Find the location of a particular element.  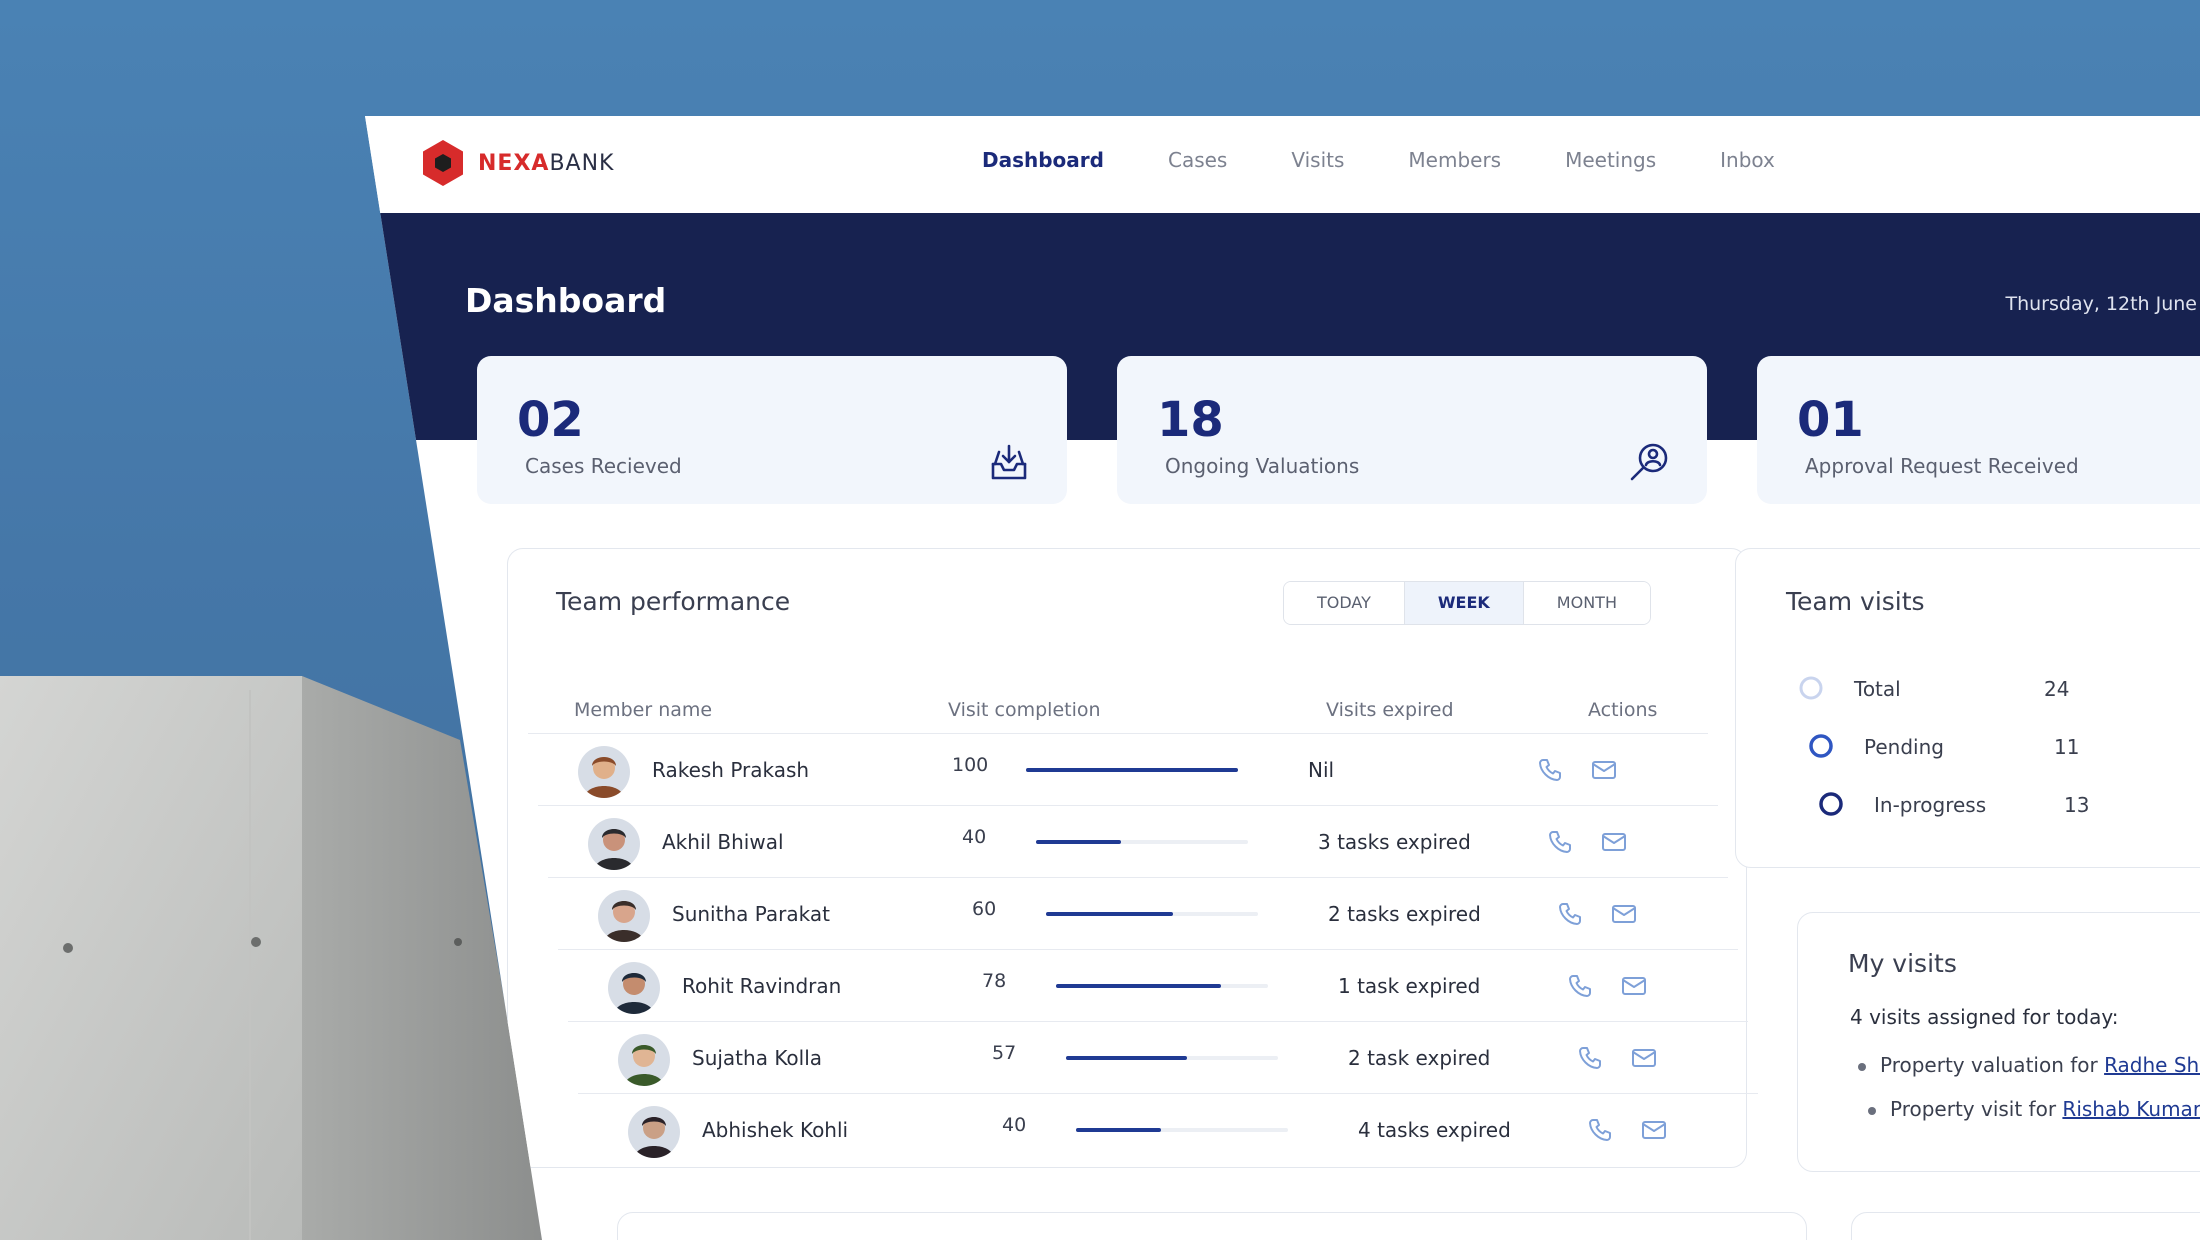

member-name: Rohit Ravindran is located at coordinates (762, 986).